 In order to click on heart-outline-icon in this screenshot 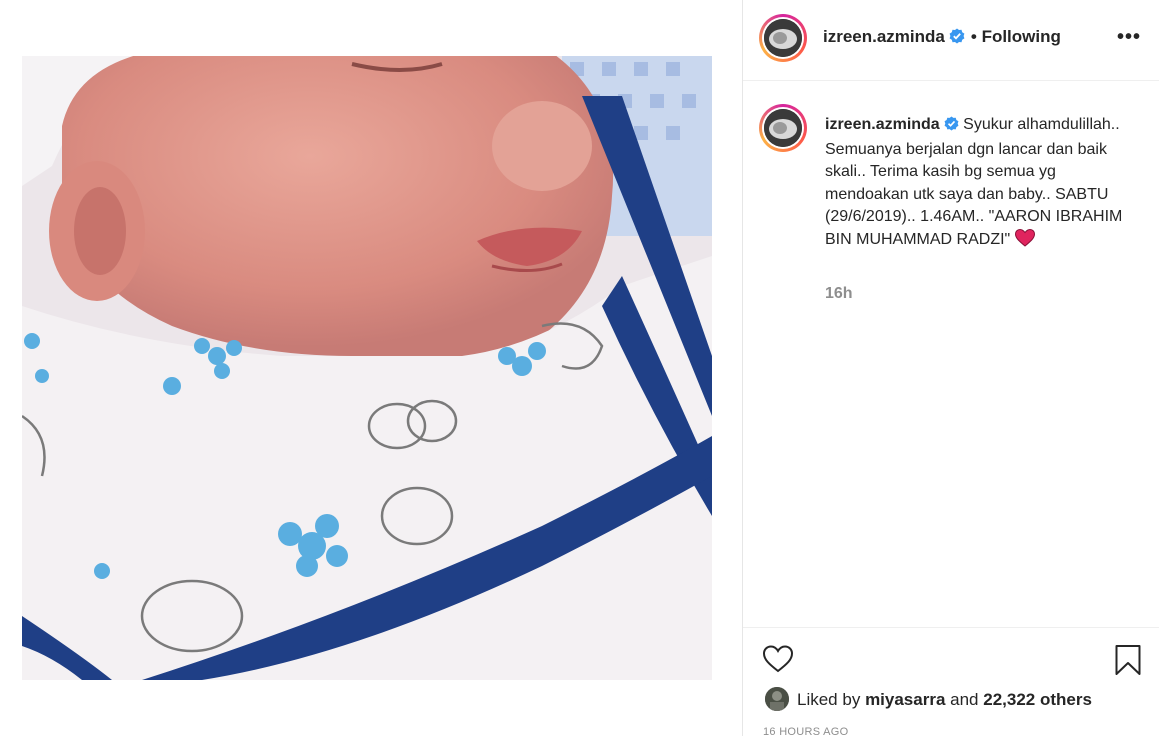, I will do `click(778, 661)`.